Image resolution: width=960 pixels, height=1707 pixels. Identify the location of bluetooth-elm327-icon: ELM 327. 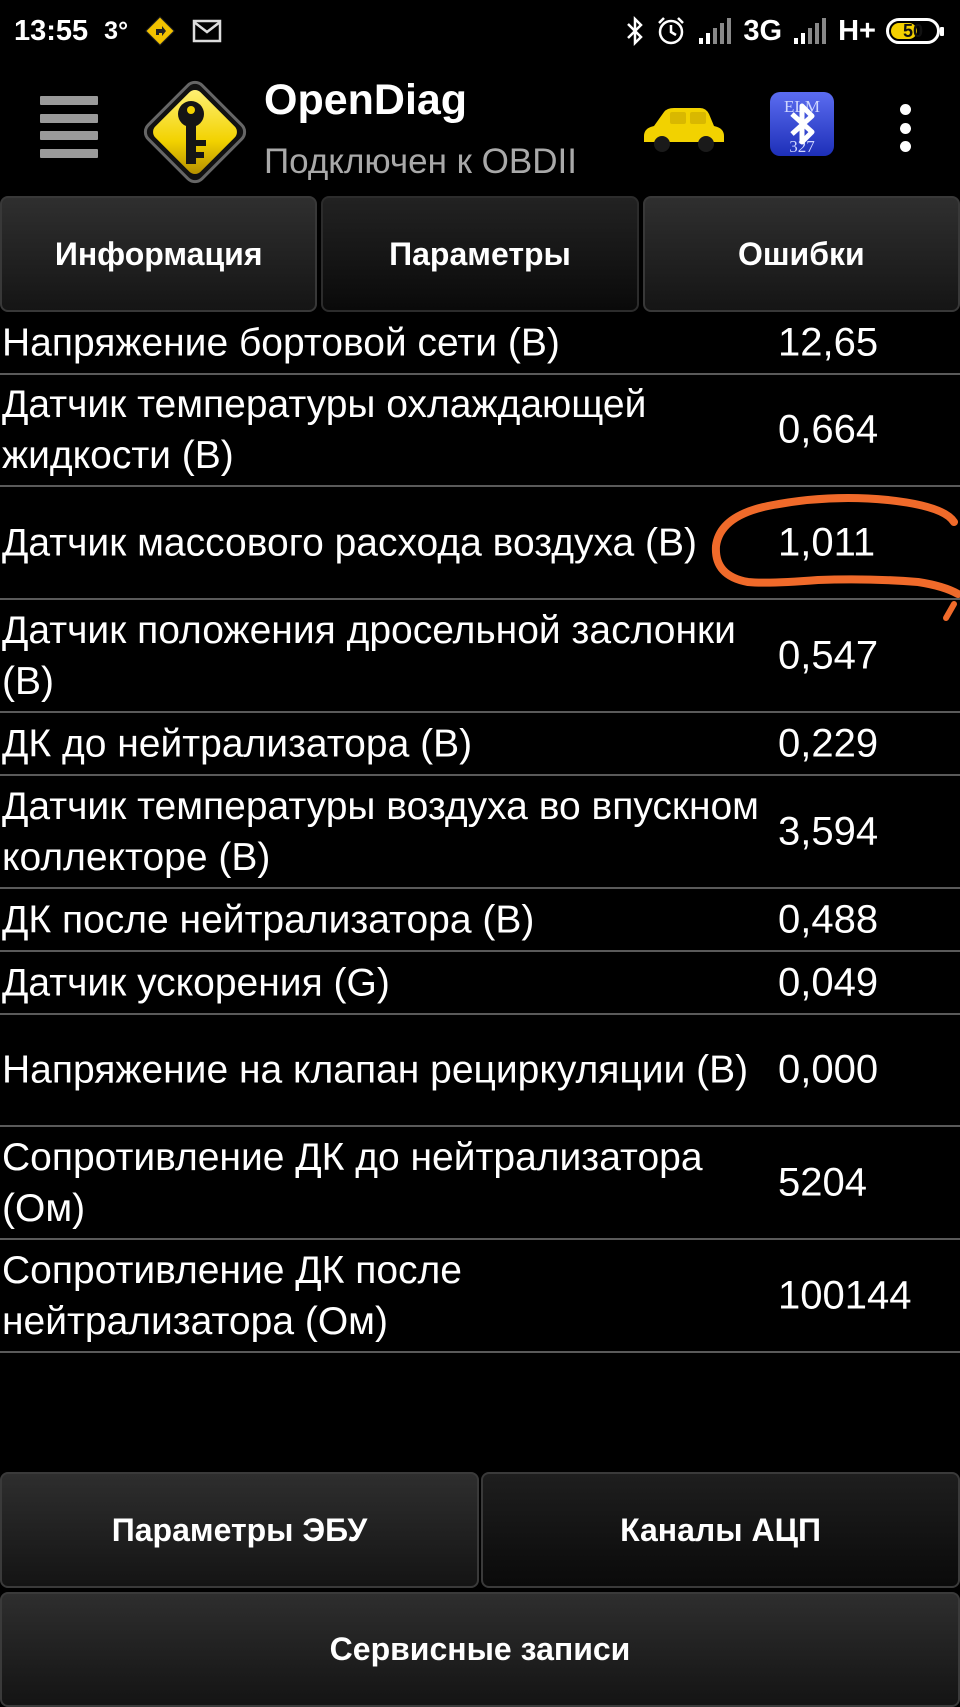
(802, 124).